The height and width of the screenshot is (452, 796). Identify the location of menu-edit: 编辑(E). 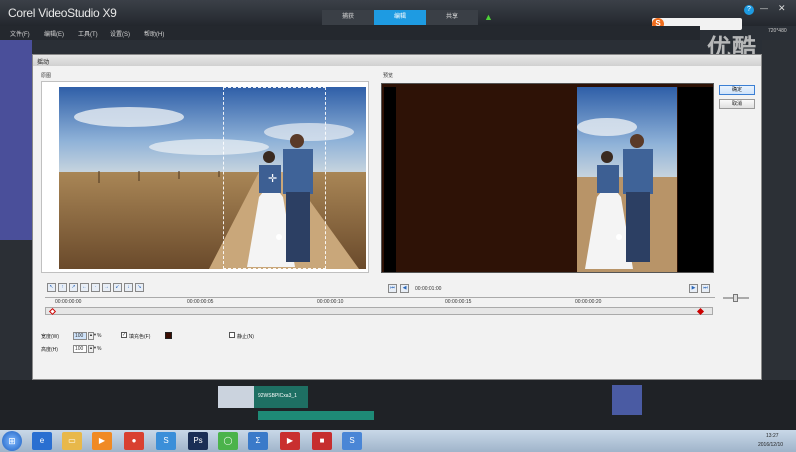
(54, 33).